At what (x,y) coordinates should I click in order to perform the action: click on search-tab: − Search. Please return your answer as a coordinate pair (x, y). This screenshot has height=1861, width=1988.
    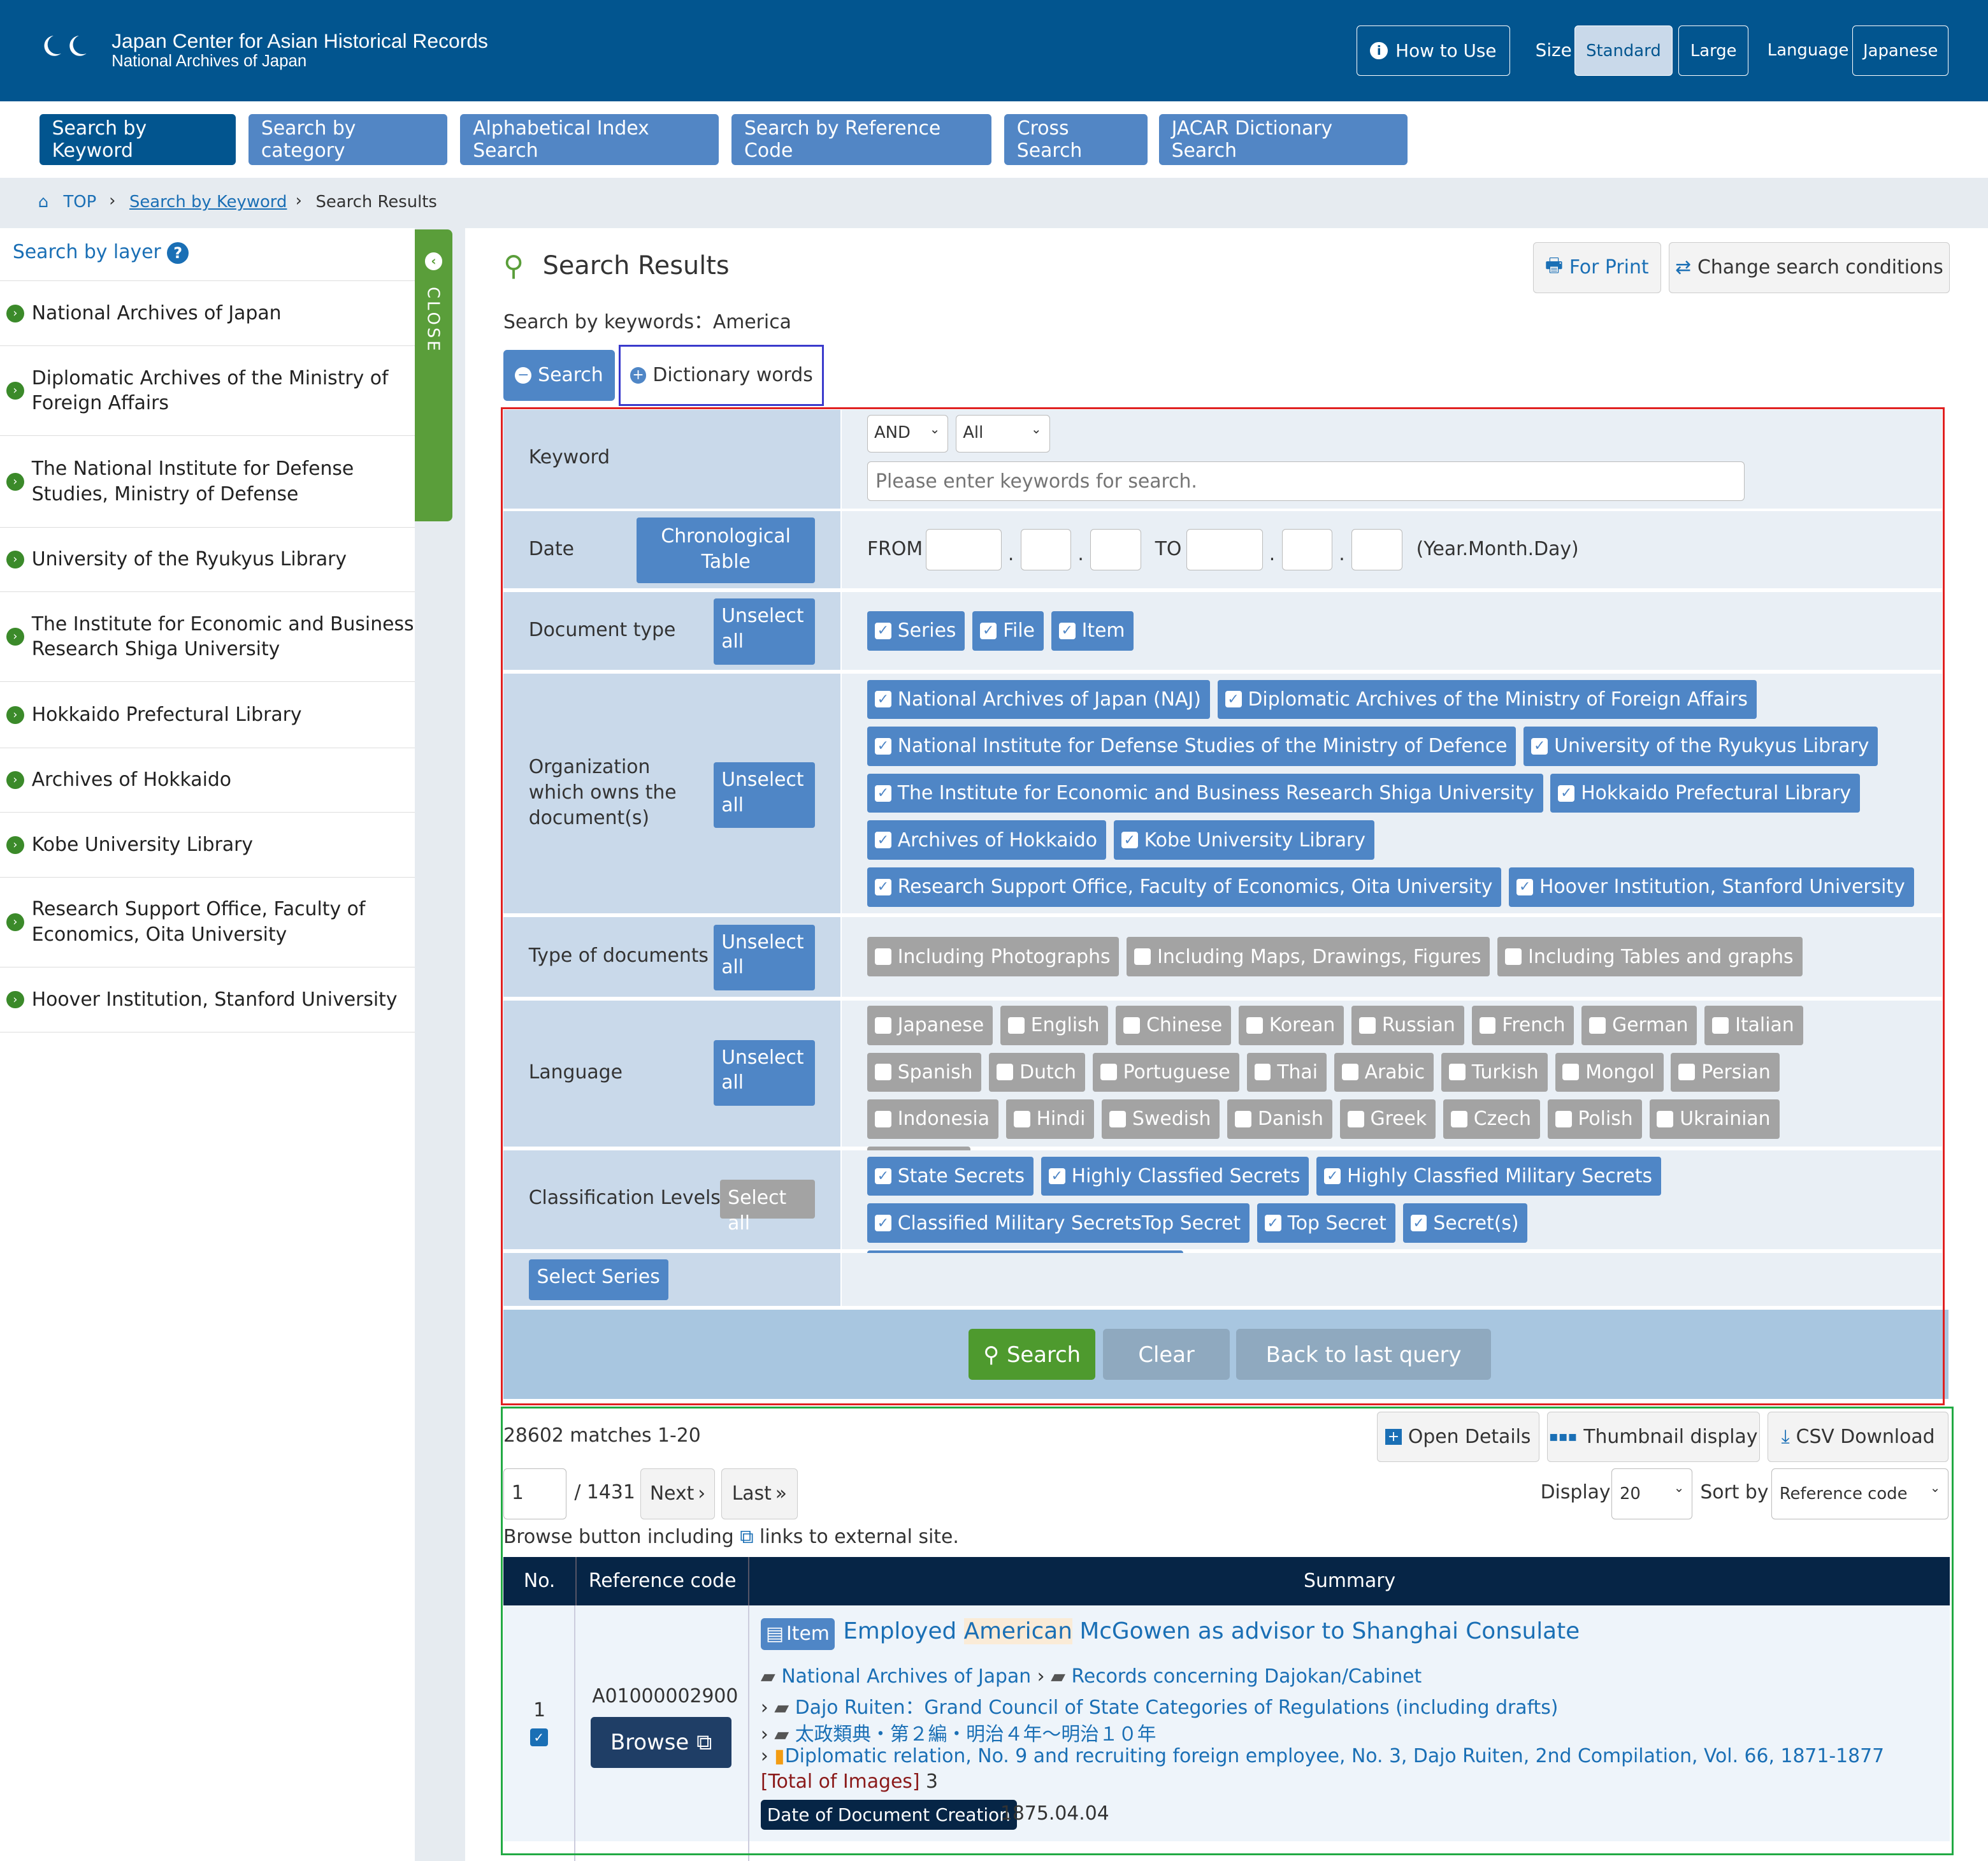
    Looking at the image, I should click on (559, 375).